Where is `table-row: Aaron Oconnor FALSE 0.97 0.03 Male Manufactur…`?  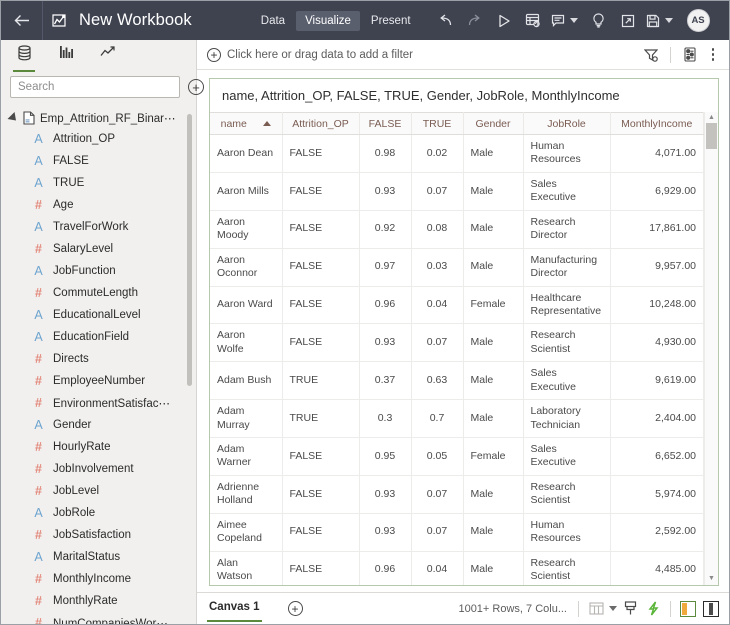 table-row: Aaron Oconnor FALSE 0.97 0.03 Male Manufactur… is located at coordinates (457, 267).